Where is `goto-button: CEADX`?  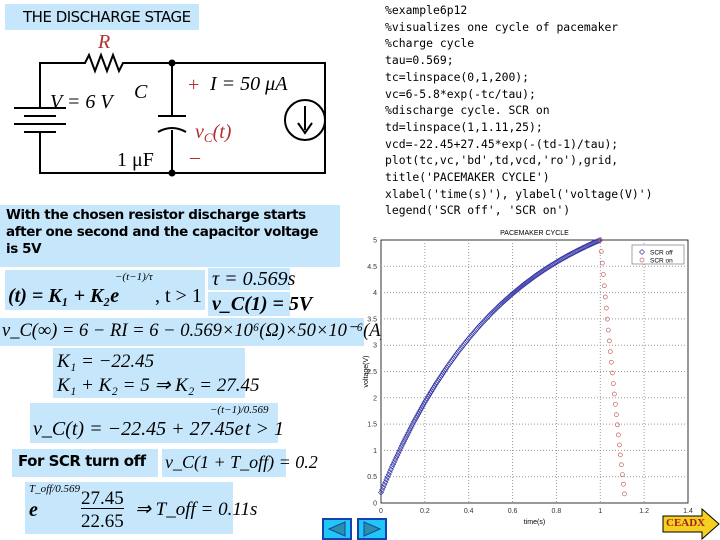 goto-button: CEADX is located at coordinates (691, 524).